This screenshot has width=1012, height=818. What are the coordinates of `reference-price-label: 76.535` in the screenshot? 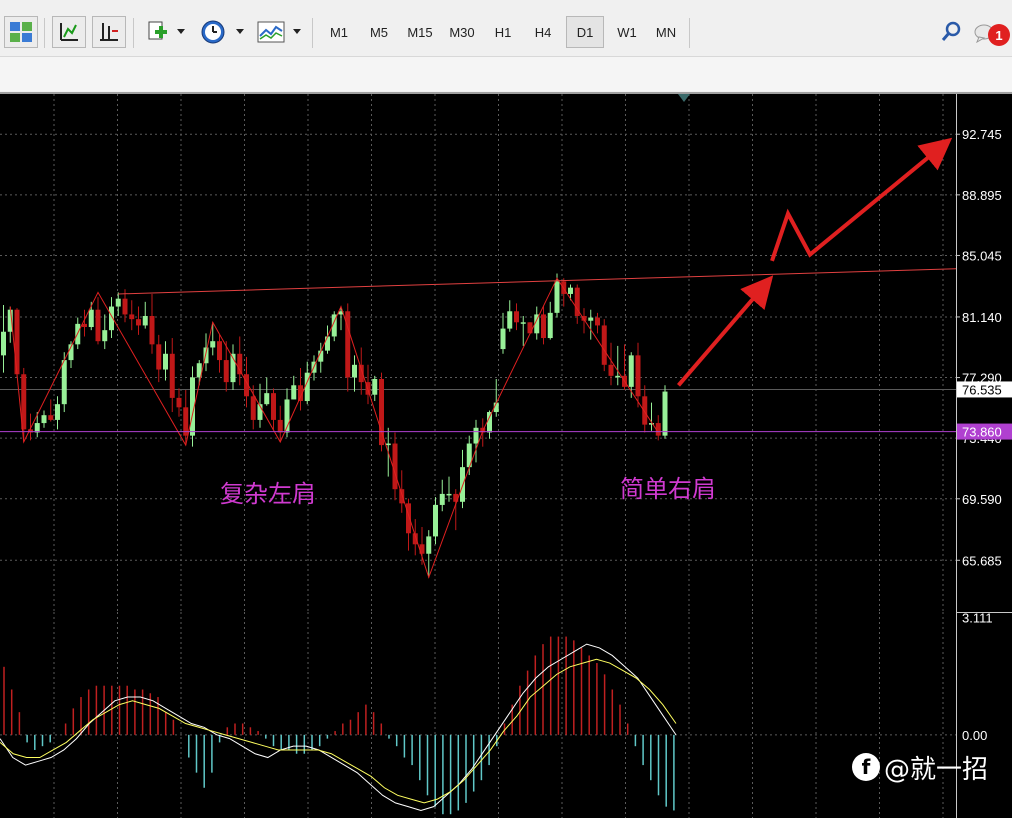 It's located at (982, 389).